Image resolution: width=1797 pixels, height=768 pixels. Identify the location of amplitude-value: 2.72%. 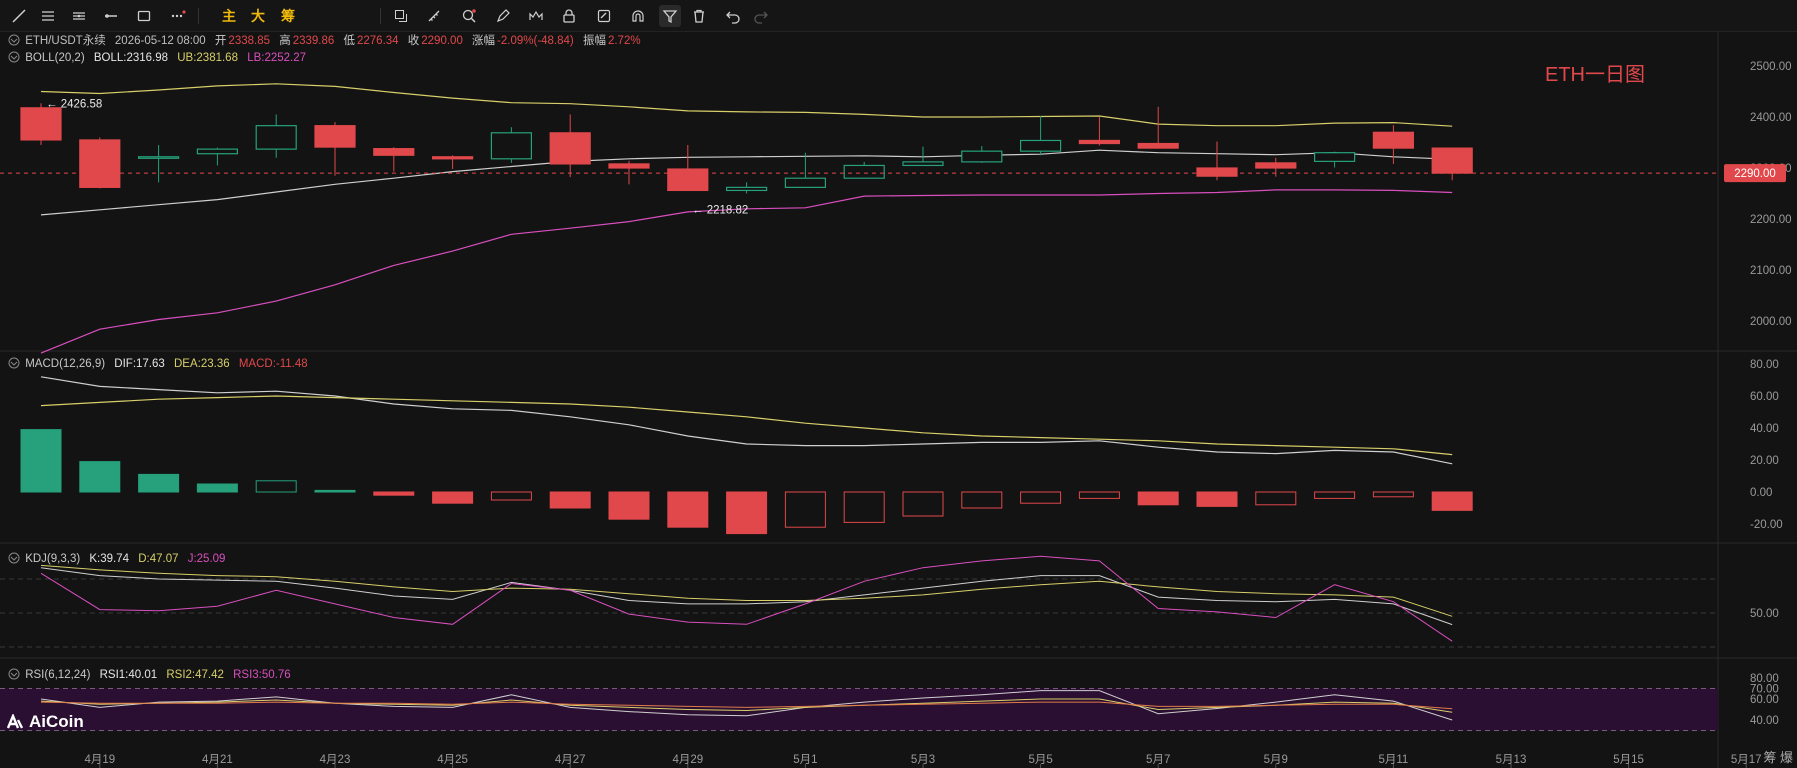
(624, 41).